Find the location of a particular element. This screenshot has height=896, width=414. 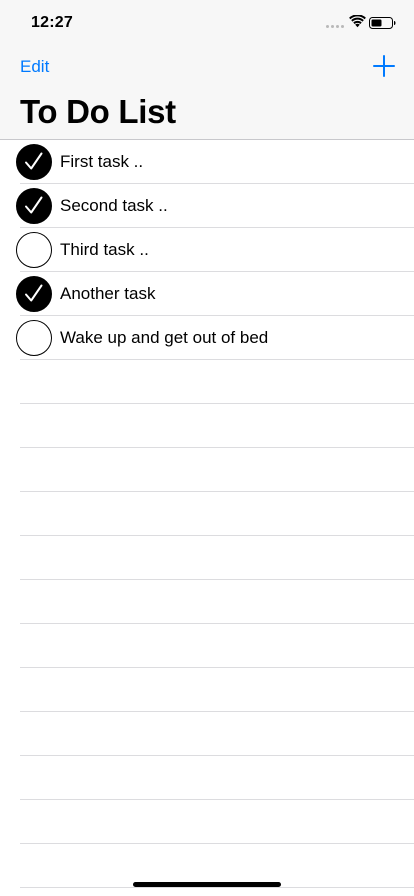

status-time: 12:27 is located at coordinates (52, 22).